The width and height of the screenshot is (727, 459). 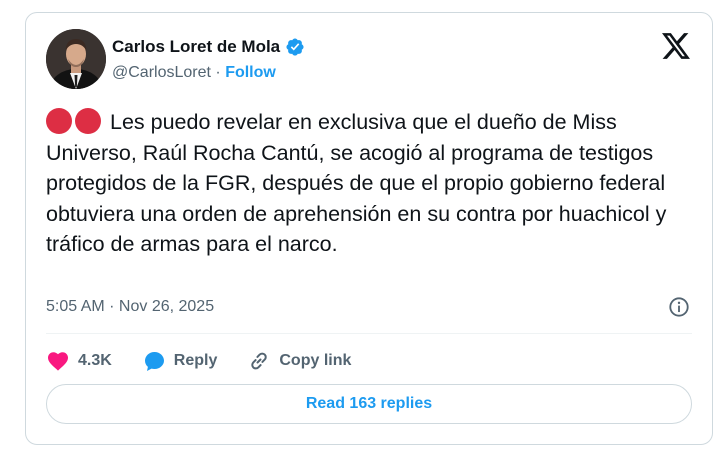 I want to click on verified-badge-icon, so click(x=295, y=47).